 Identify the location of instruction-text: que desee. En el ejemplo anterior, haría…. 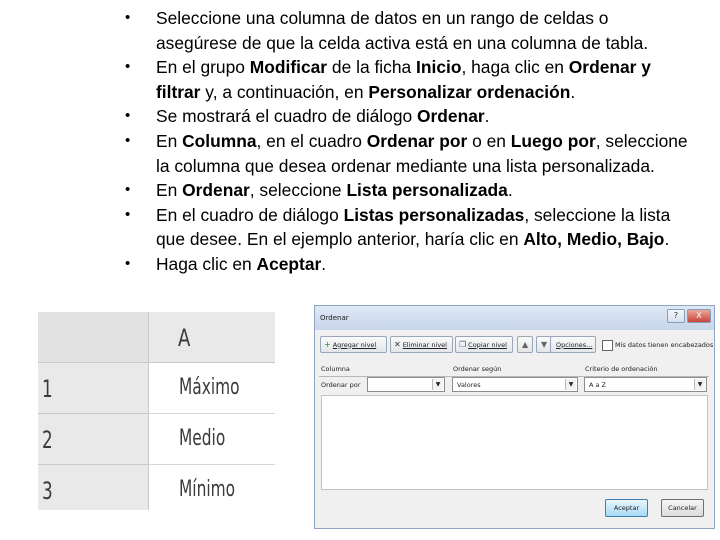
(340, 239).